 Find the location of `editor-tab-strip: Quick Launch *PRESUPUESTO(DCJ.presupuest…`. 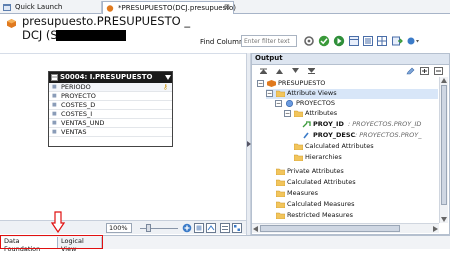

editor-tab-strip: Quick Launch *PRESUPUESTO(DCJ.presupuest… is located at coordinates (225, 7).